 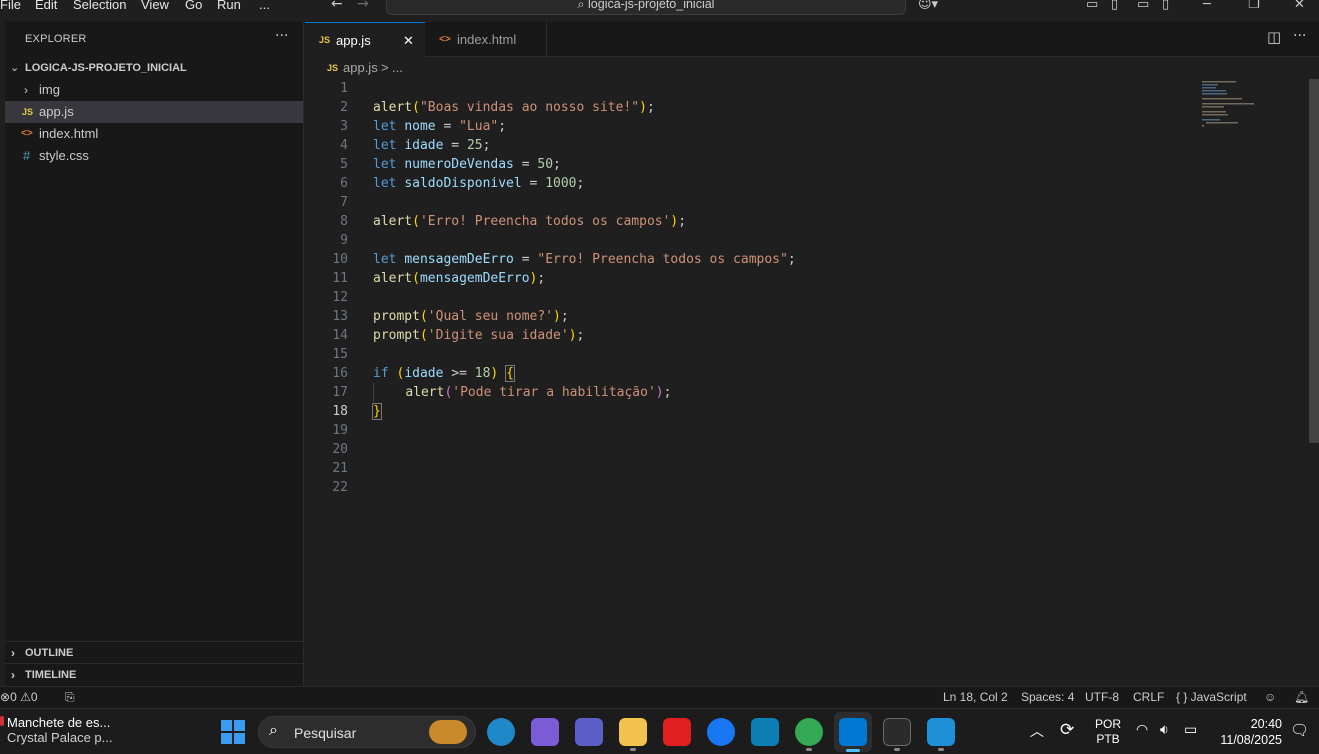 I want to click on line-number: 19, so click(x=340, y=430).